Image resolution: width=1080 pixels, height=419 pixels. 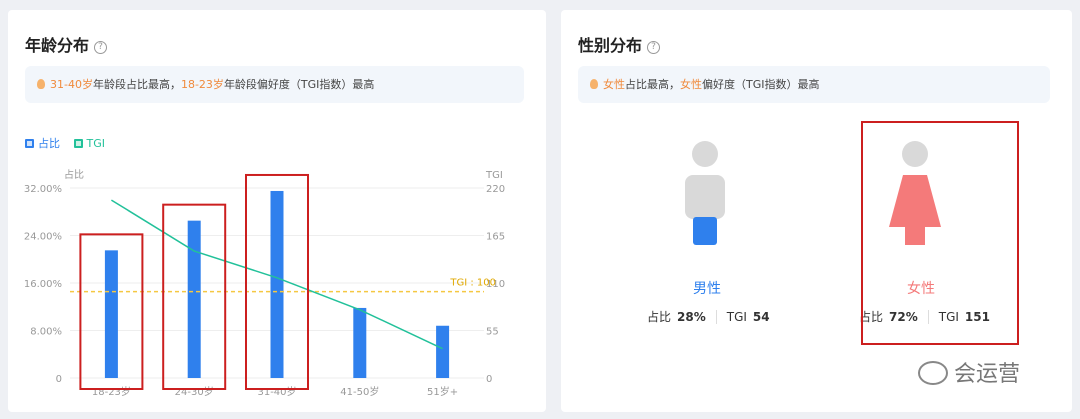 What do you see at coordinates (492, 332) in the screenshot?
I see `y2-tick-label: 55` at bounding box center [492, 332].